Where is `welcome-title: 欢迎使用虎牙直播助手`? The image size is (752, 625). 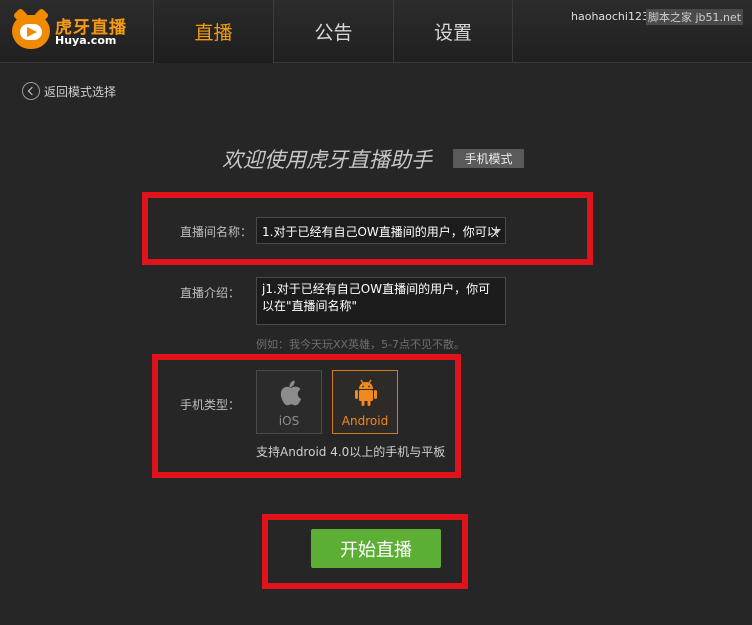
welcome-title: 欢迎使用虎牙直播助手 is located at coordinates (327, 160).